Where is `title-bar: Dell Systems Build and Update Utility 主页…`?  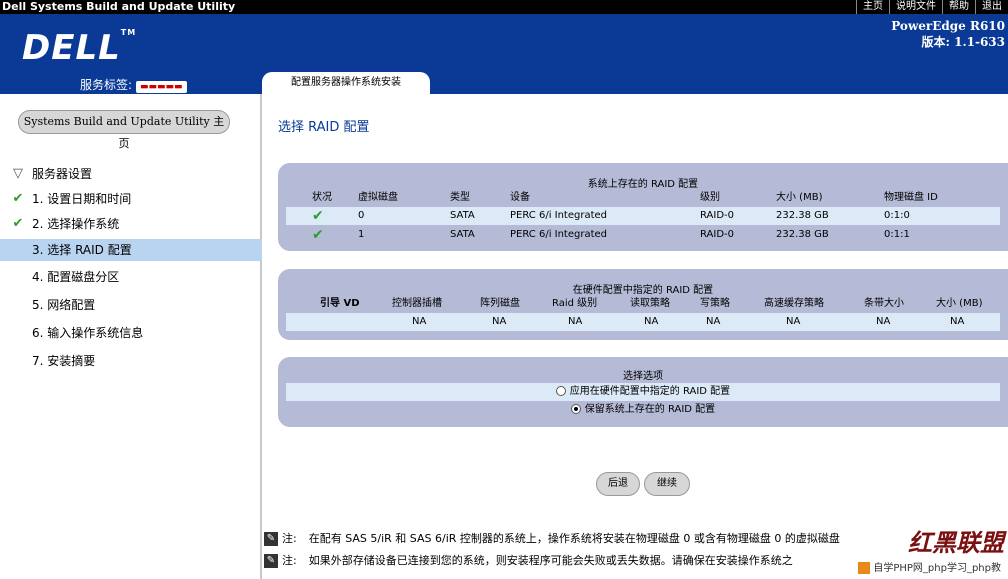 title-bar: Dell Systems Build and Update Utility 主页… is located at coordinates (504, 7).